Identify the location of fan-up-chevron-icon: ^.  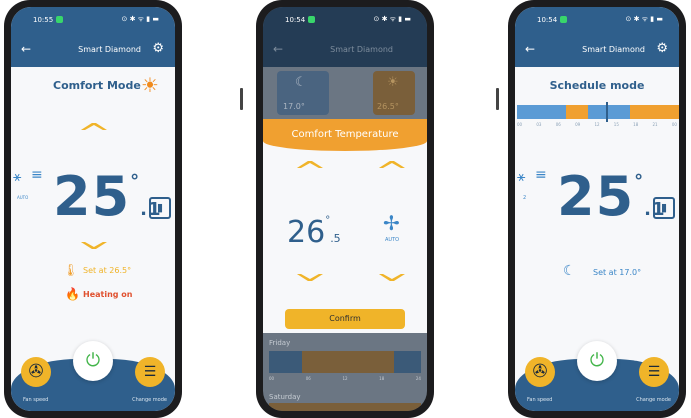
(391, 172).